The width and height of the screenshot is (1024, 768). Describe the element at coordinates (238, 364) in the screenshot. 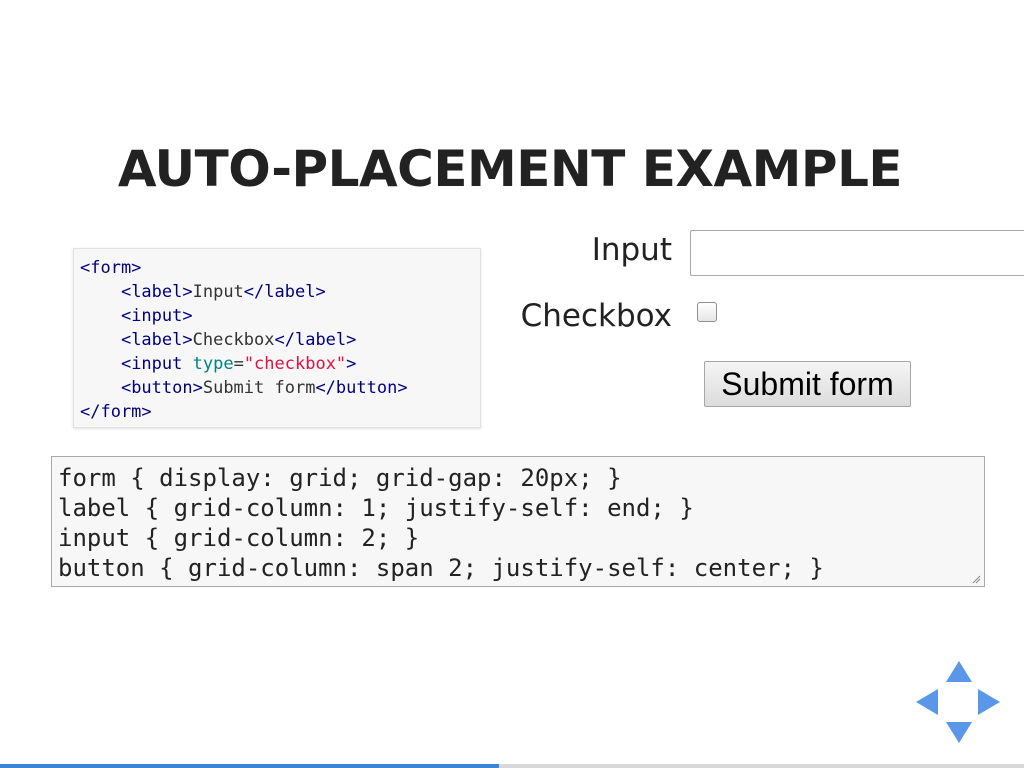

I see `code-token: =` at that location.